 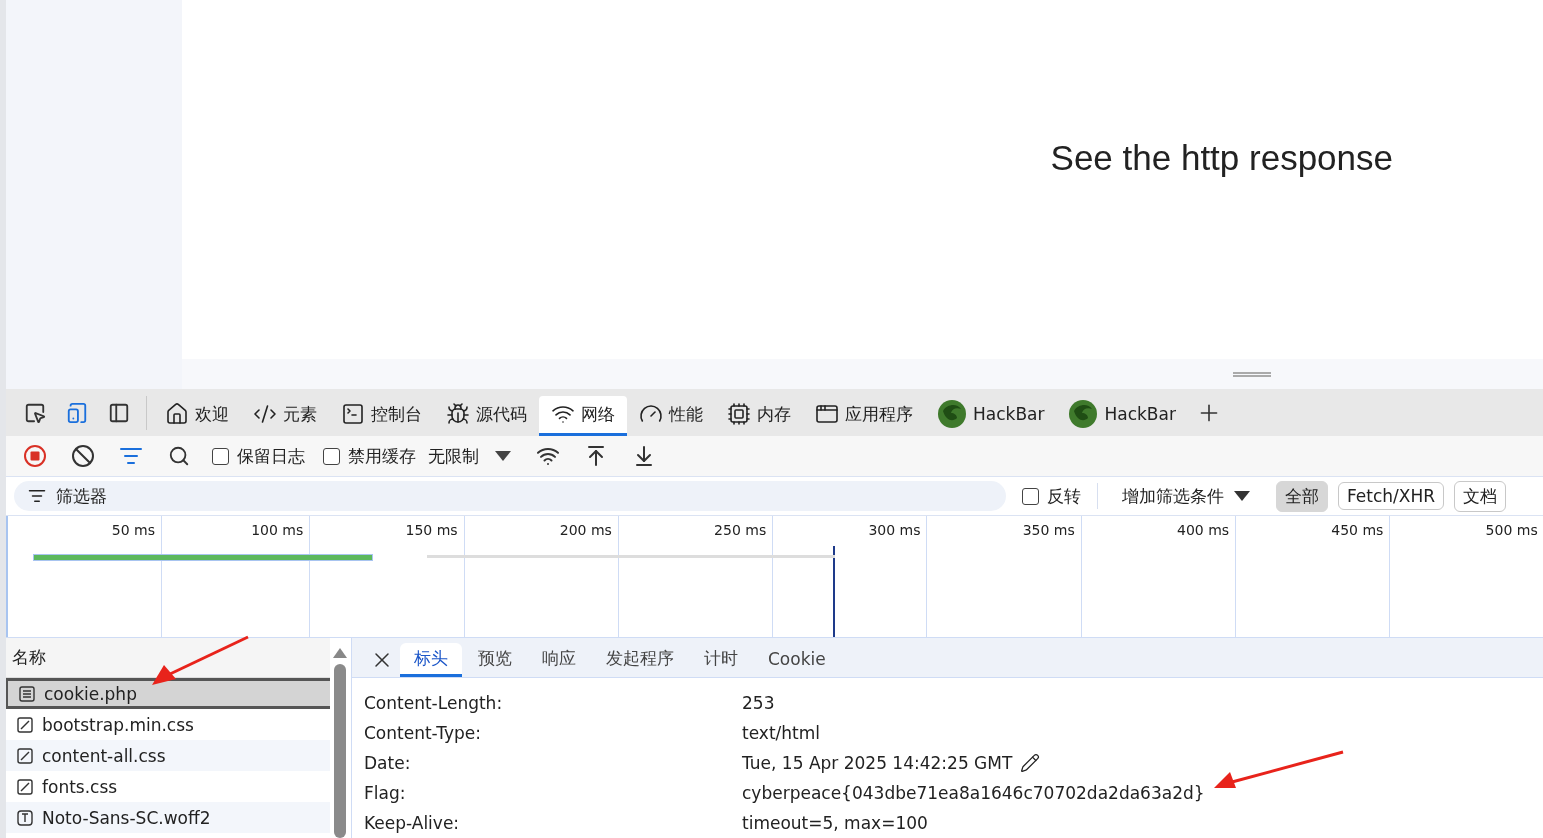 What do you see at coordinates (864, 415) in the screenshot?
I see `devtools-tab: 应用程序` at bounding box center [864, 415].